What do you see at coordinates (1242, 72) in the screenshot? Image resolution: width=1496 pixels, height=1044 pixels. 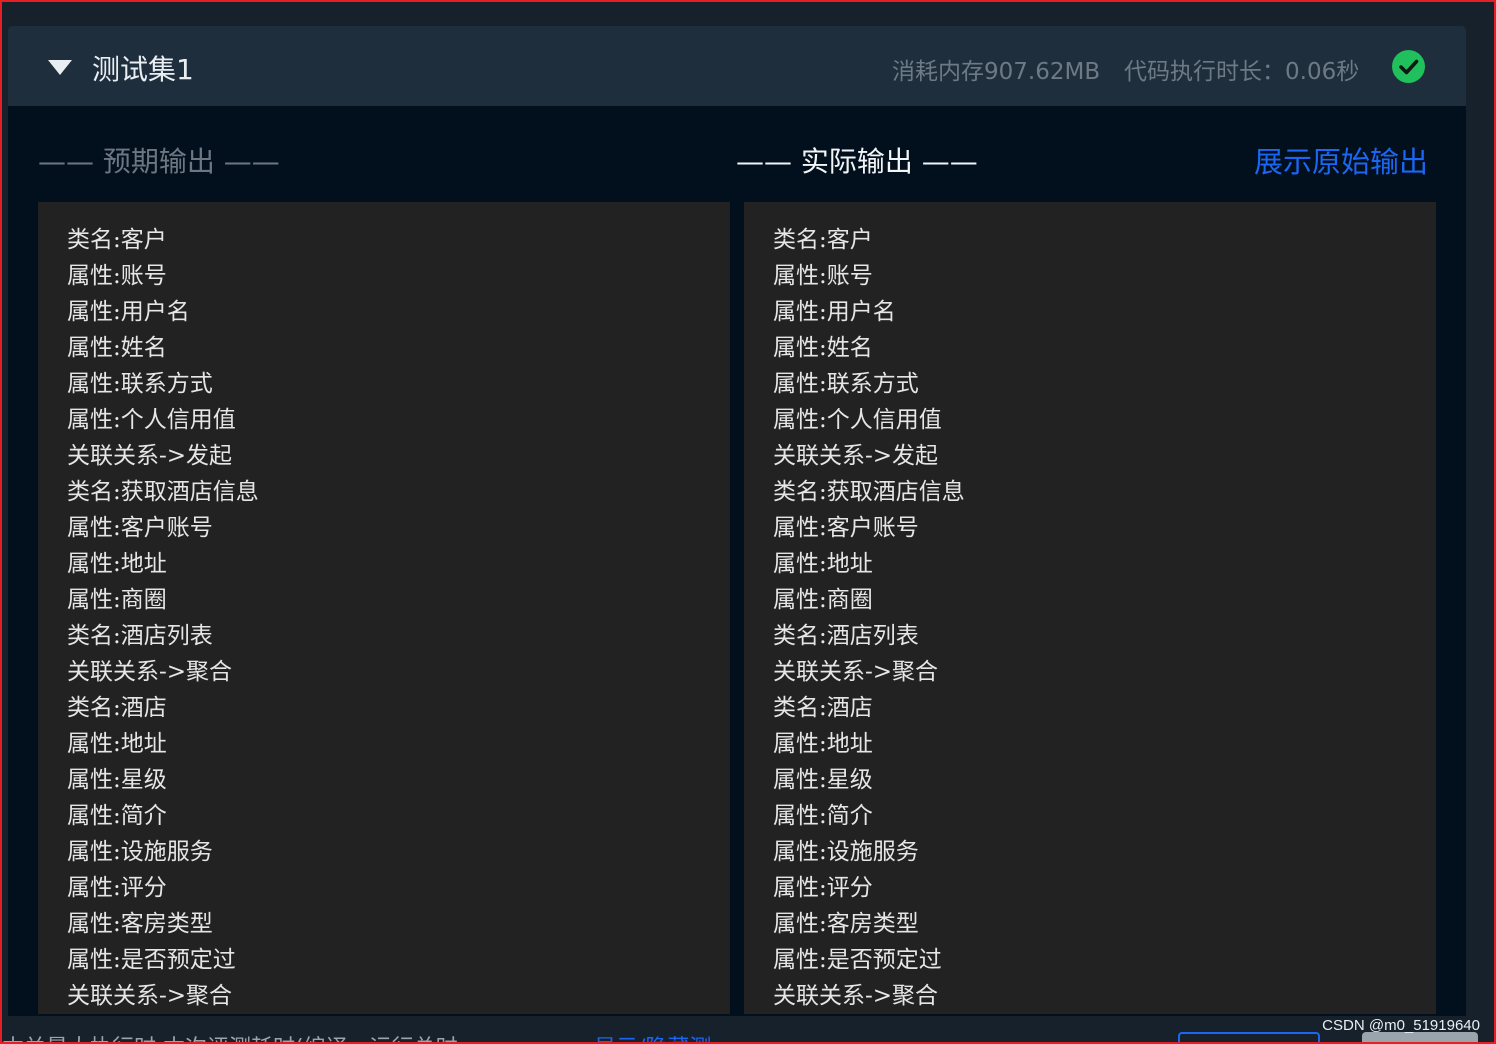 I see `execution-time: 代码执行时长：0.06秒` at bounding box center [1242, 72].